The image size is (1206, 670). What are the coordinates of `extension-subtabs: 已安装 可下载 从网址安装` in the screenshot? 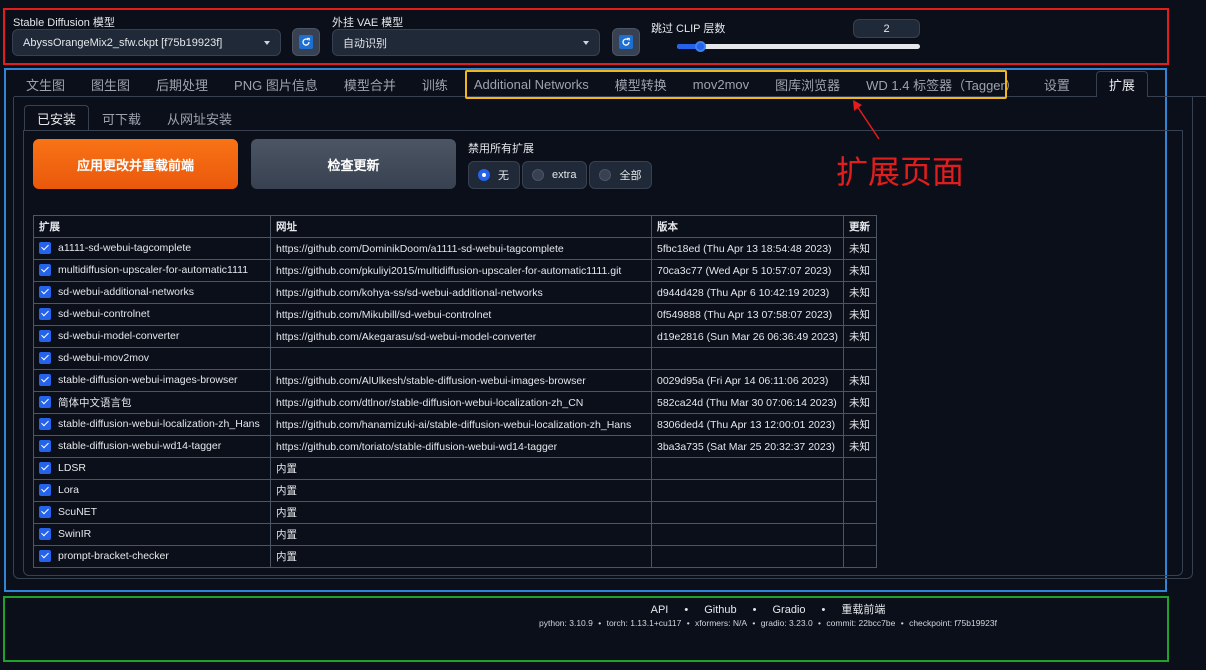 It's located at (141, 118).